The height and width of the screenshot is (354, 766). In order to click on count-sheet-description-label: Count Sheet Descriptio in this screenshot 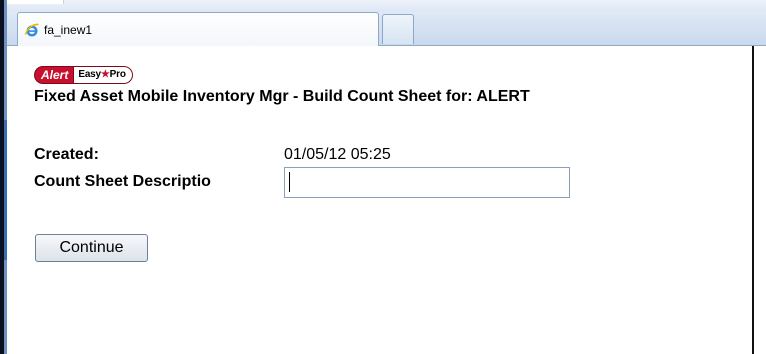, I will do `click(122, 181)`.